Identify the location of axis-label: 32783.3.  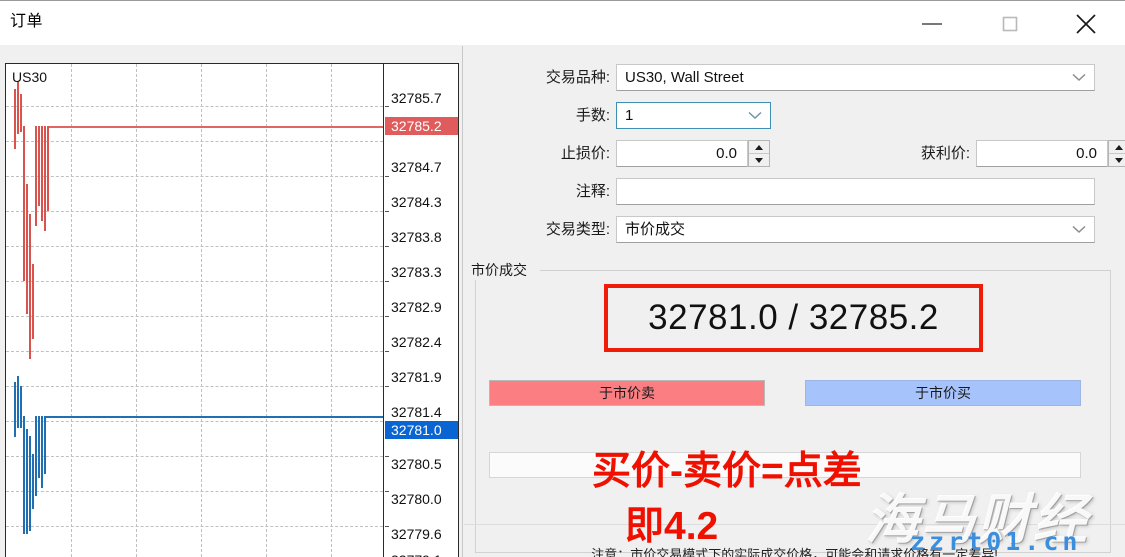
(416, 272).